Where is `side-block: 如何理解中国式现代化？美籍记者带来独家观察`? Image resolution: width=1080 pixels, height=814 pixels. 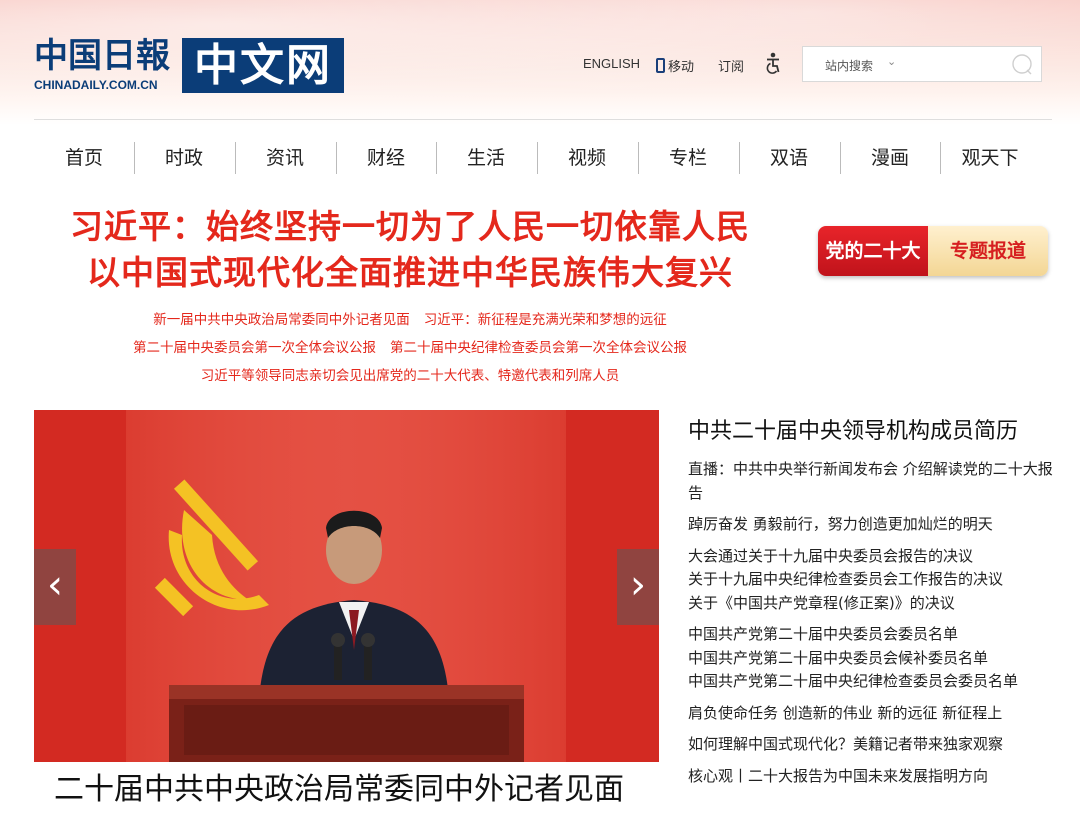 side-block: 如何理解中国式现代化？美籍记者带来独家观察 is located at coordinates (873, 745).